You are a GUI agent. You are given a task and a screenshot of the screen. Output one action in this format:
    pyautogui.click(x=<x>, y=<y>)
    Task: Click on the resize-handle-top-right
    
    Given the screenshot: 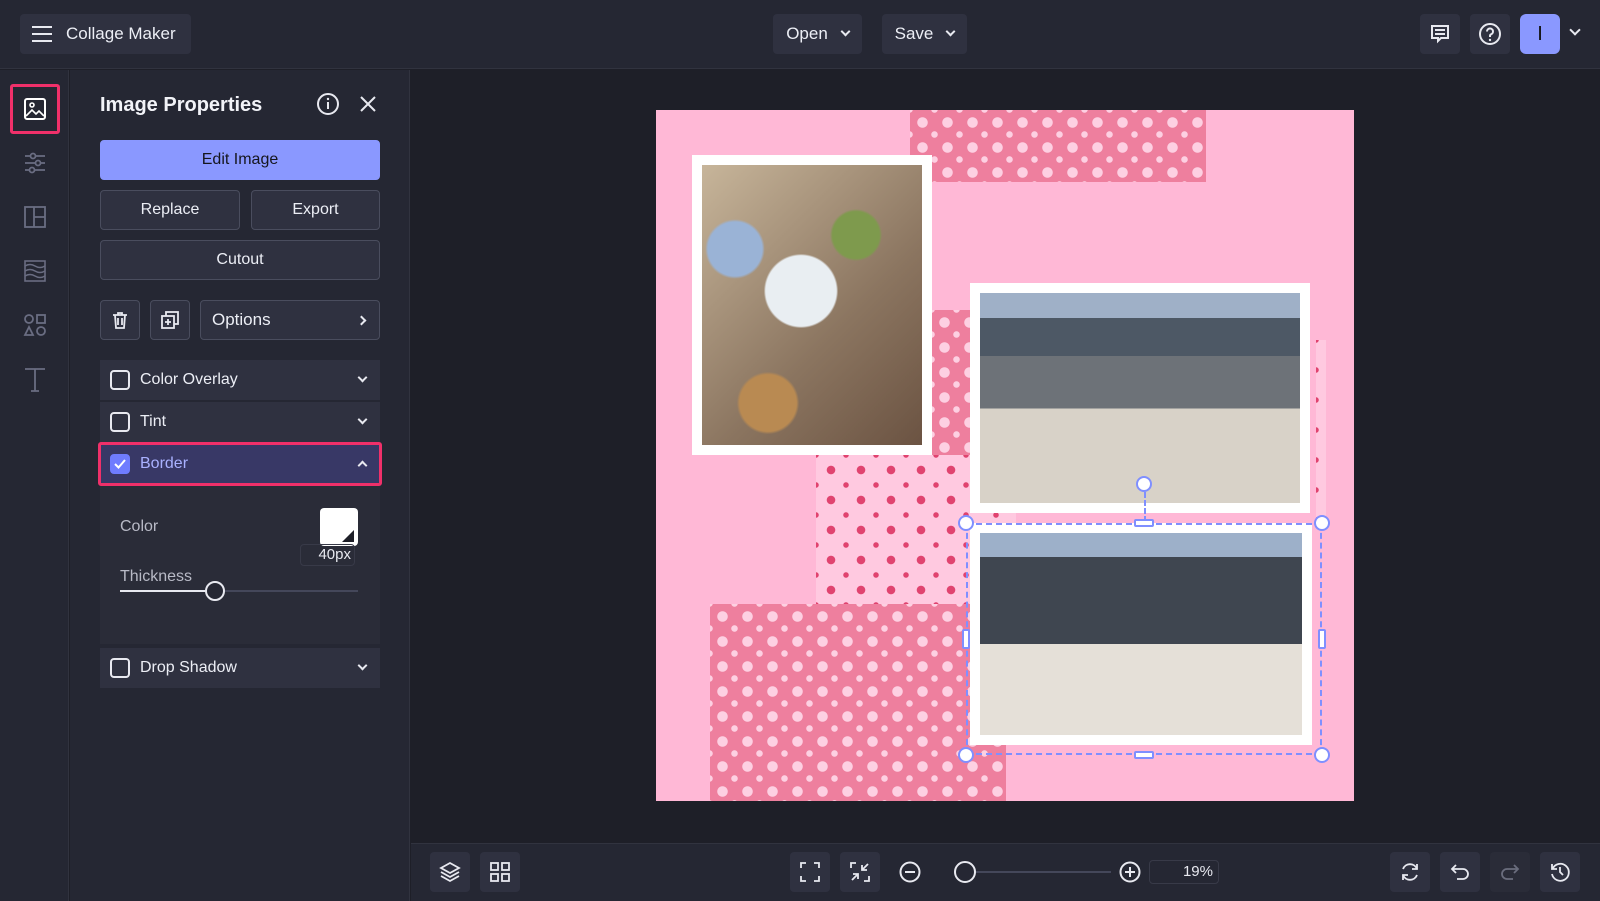 What is the action you would take?
    pyautogui.click(x=1322, y=523)
    